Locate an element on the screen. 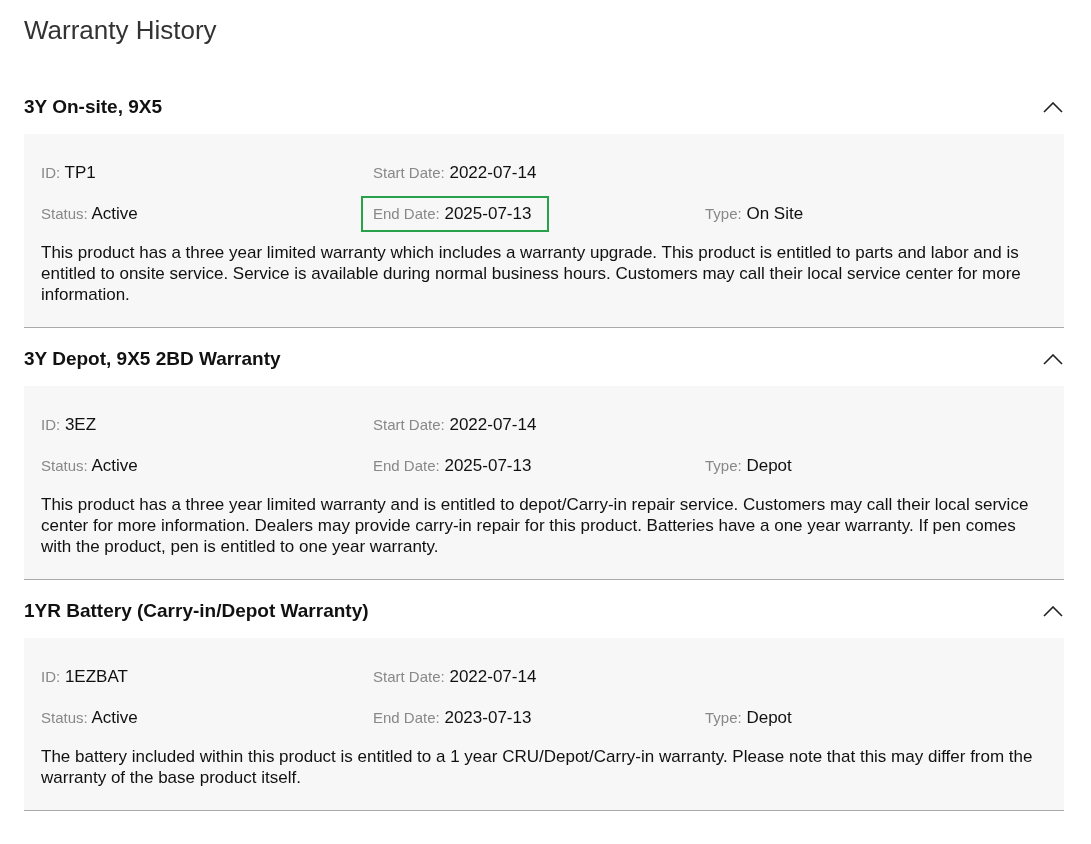  warranty-description: The battery included within this product is entitled to a 1 year CRU/Depot/Carry-in warranty. Please note that this may differ from the warranty of the base product itself. is located at coordinates (537, 767).